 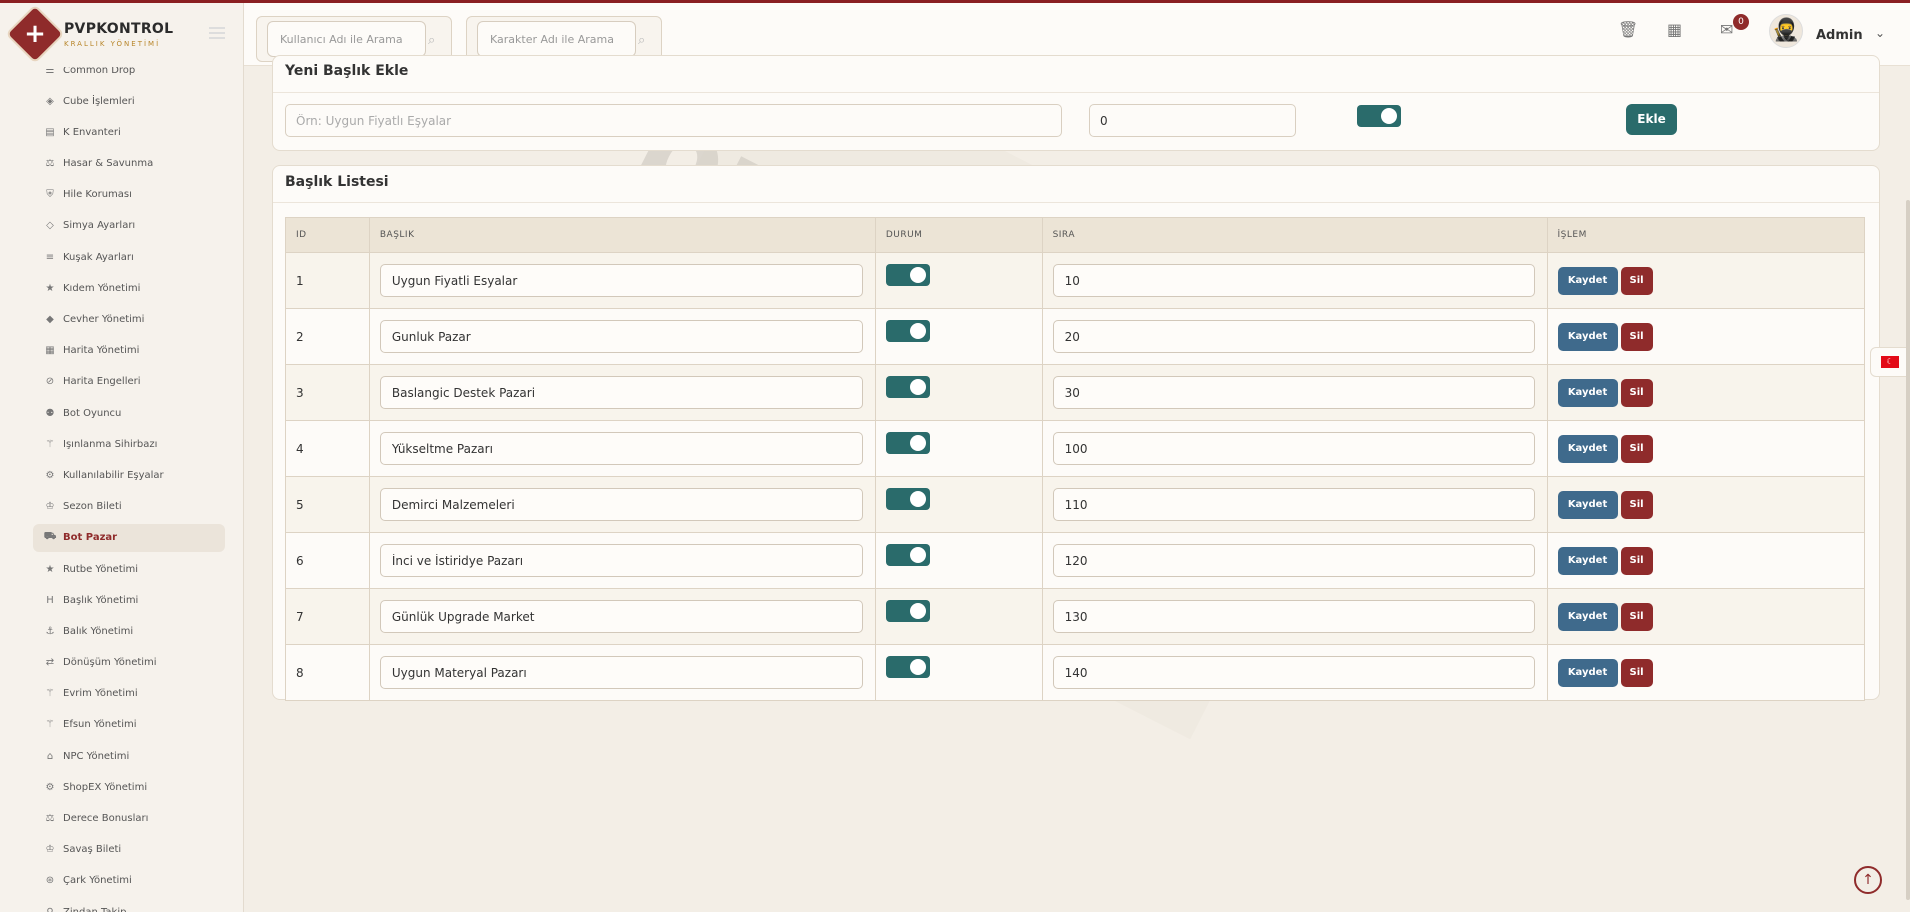 I want to click on scrollbar, so click(x=1908, y=550).